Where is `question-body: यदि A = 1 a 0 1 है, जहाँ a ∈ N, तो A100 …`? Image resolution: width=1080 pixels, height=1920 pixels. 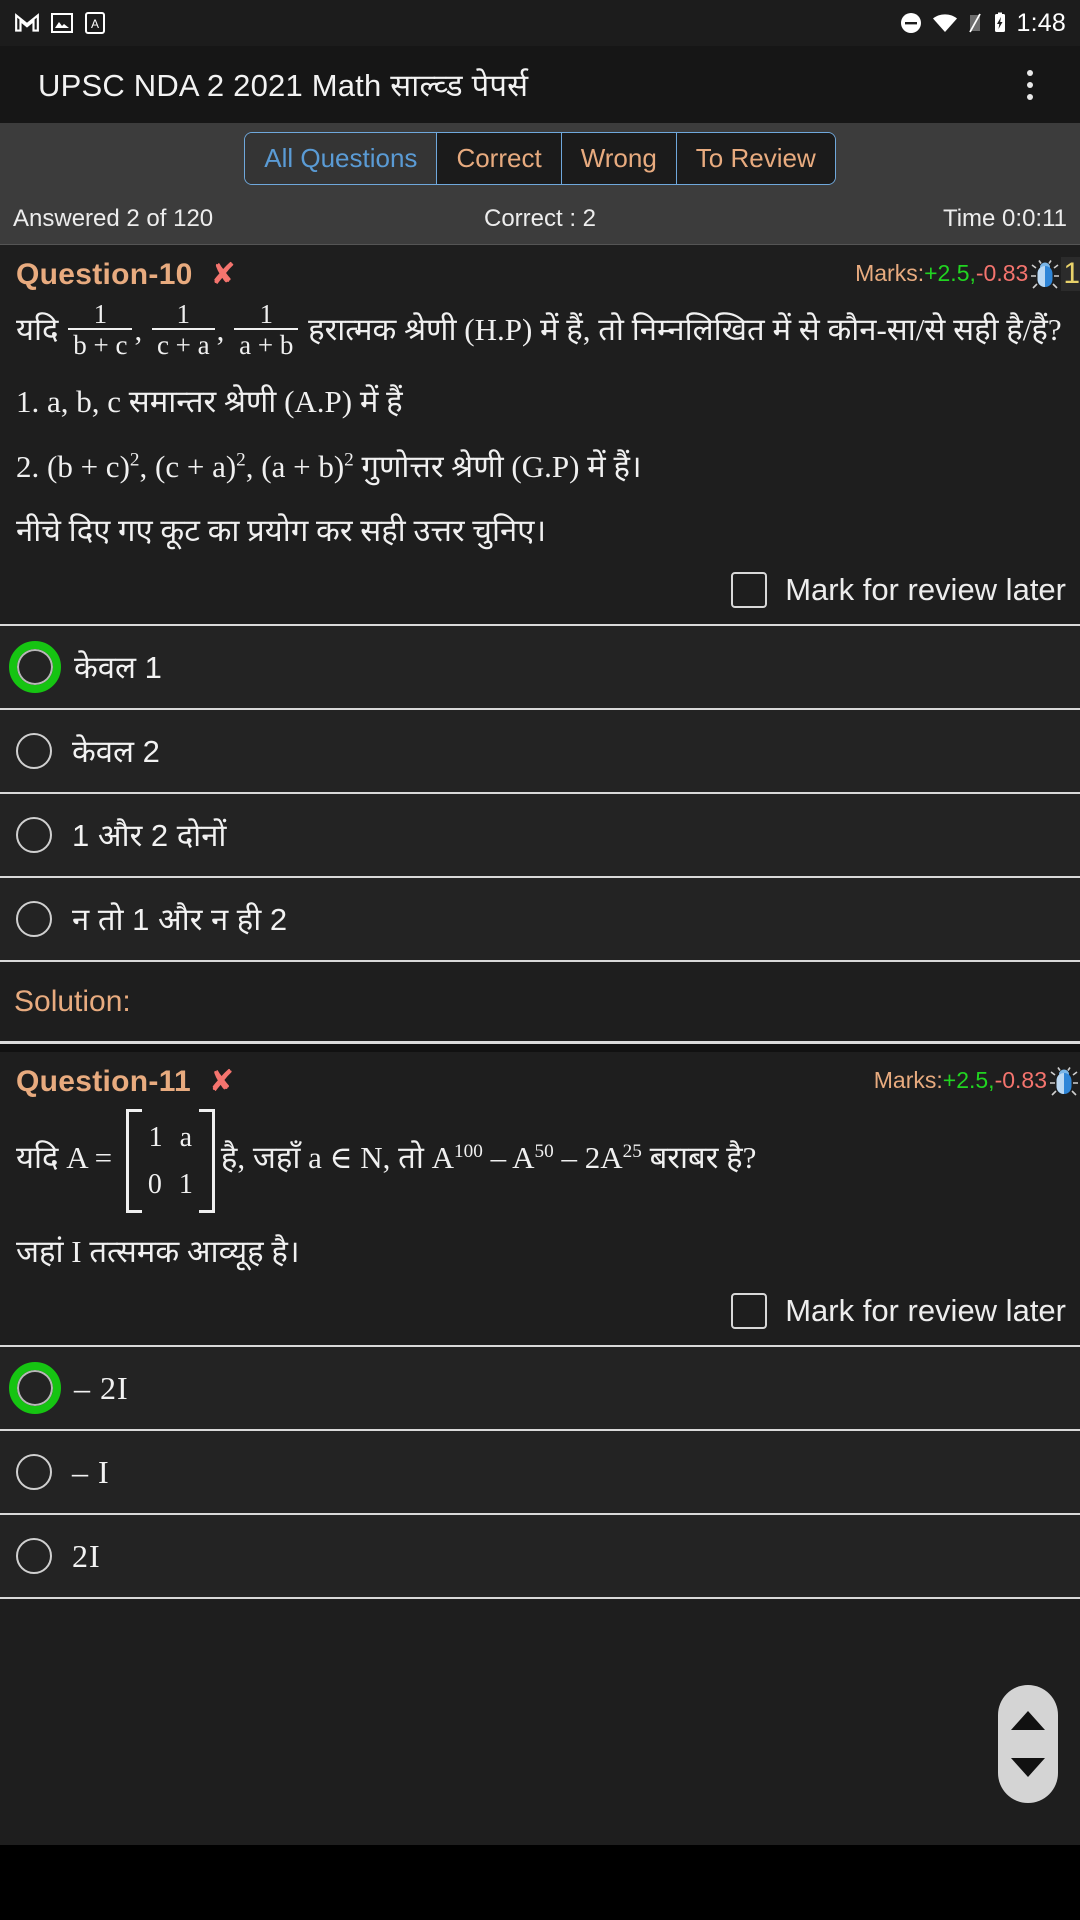
question-body: यदि A = 1 a 0 1 है, जहाँ a ∈ N, तो A100 … is located at coordinates (540, 1193).